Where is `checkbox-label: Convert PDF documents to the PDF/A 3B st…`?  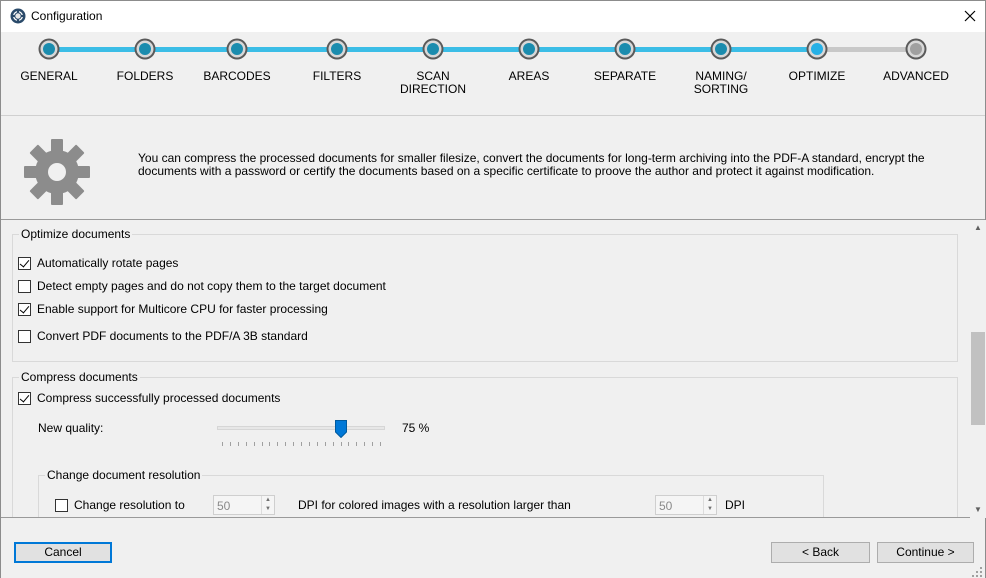 checkbox-label: Convert PDF documents to the PDF/A 3B st… is located at coordinates (172, 336).